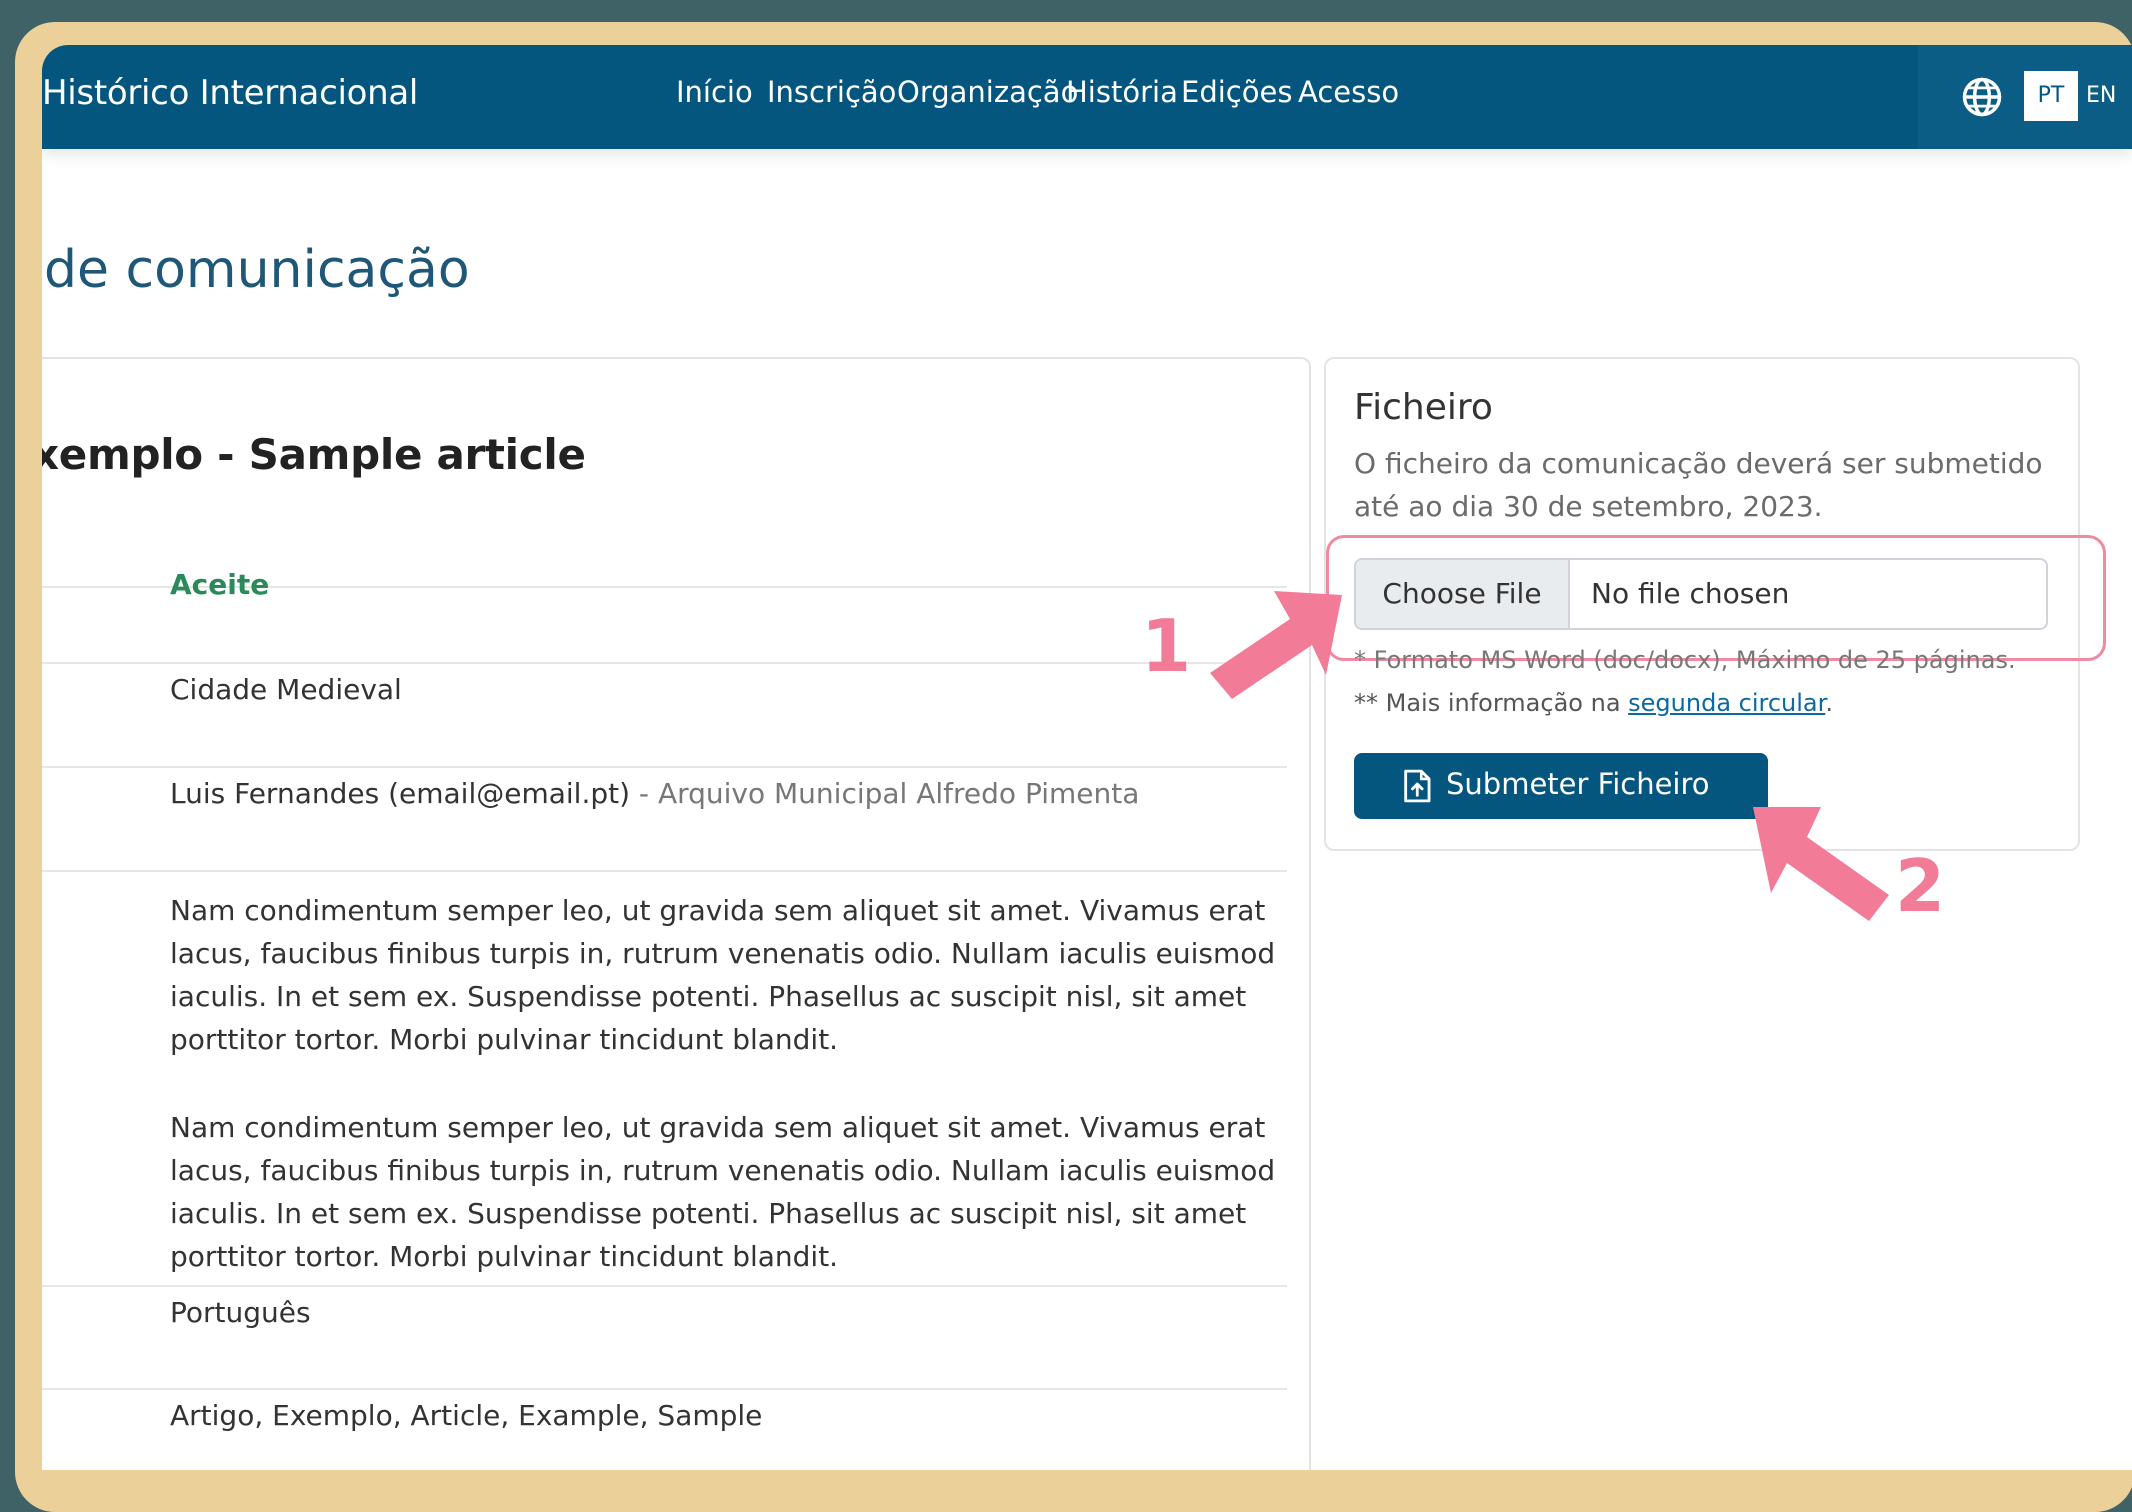 This screenshot has height=1512, width=2132. Describe the element at coordinates (230, 93) in the screenshot. I see `site-brand: Histórico Internacional` at that location.